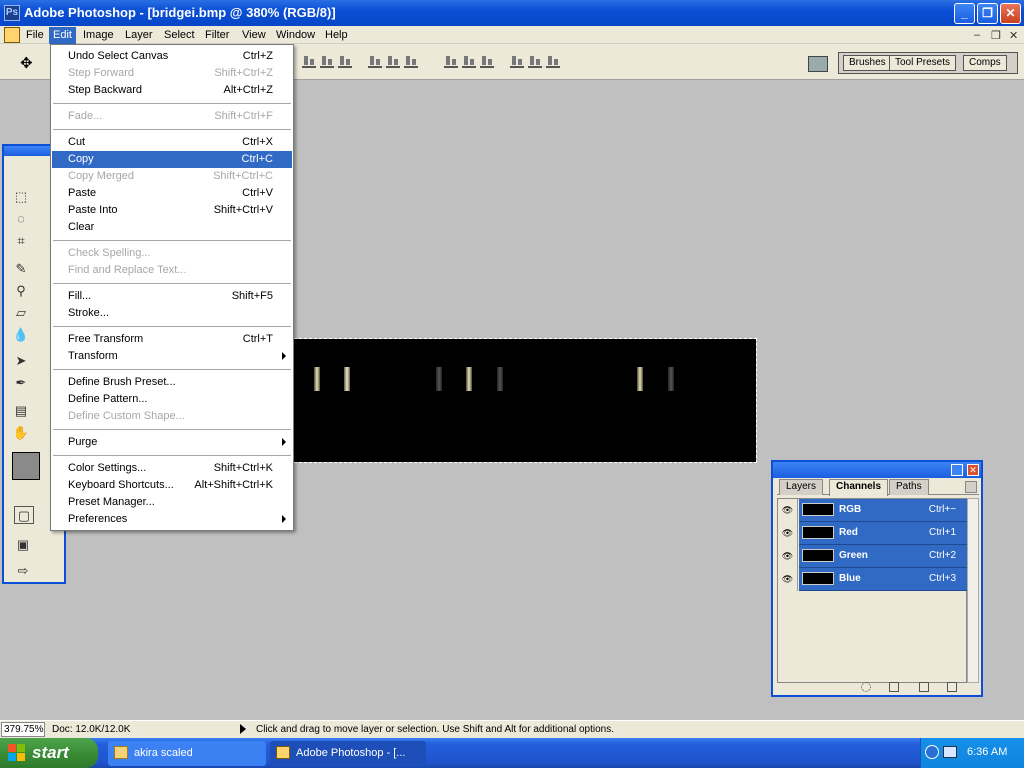 Image resolution: width=1024 pixels, height=768 pixels. Describe the element at coordinates (977, 35) in the screenshot. I see `doc-minimize-button: –` at that location.